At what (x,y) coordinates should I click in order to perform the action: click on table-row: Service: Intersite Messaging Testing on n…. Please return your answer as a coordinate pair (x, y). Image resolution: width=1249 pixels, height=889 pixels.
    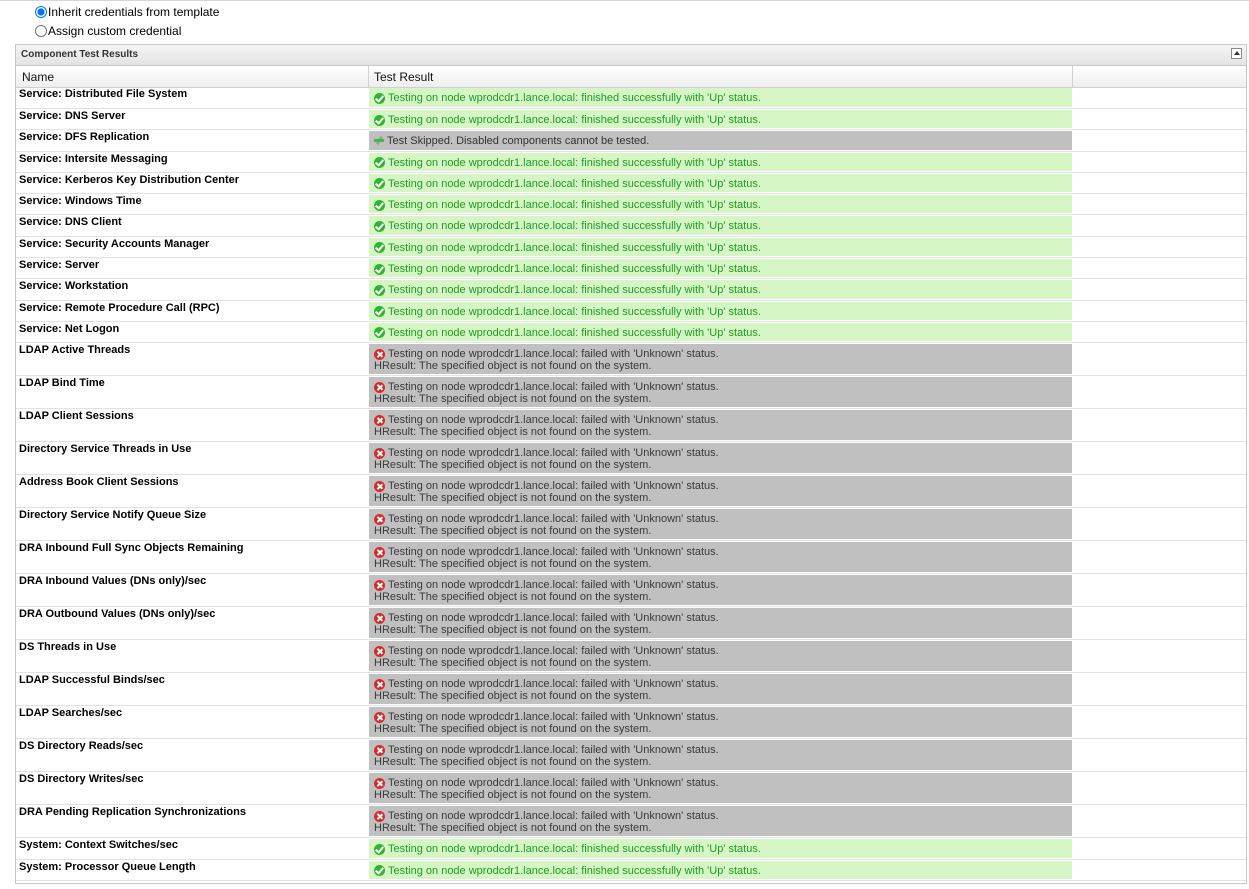
    Looking at the image, I should click on (631, 162).